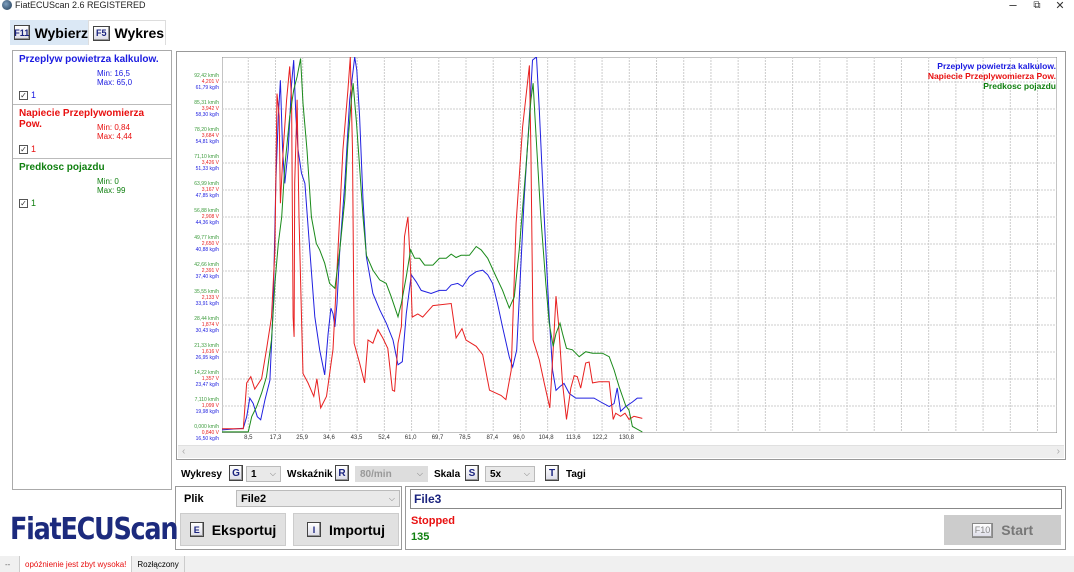 The width and height of the screenshot is (1074, 572). Describe the element at coordinates (89, 59) in the screenshot. I see `parameter-name: Przeplyw powietrza kalkulow.` at that location.